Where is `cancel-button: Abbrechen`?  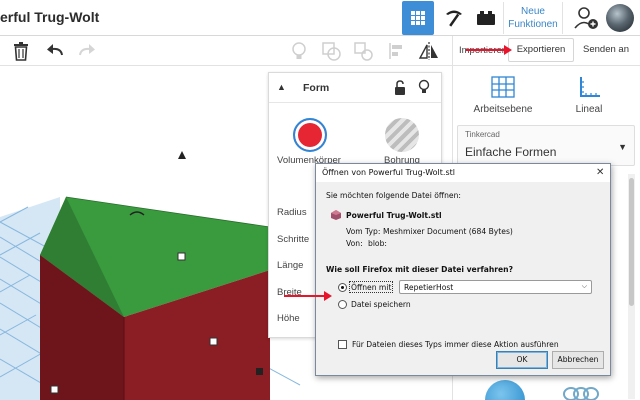 cancel-button: Abbrechen is located at coordinates (578, 360).